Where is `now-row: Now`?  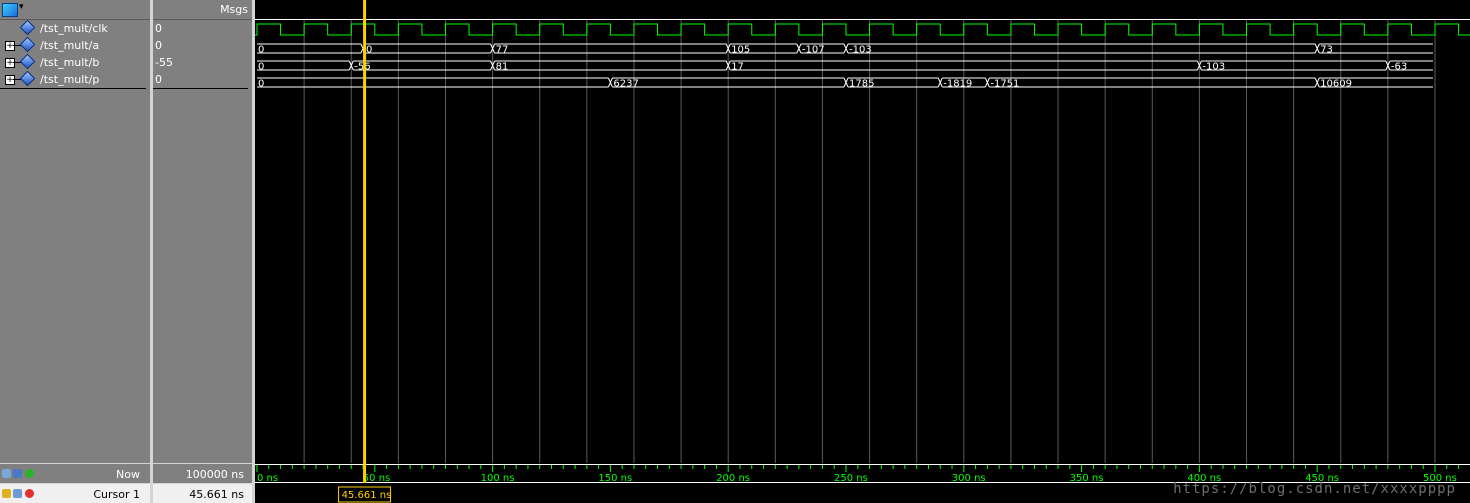 now-row: Now is located at coordinates (75, 473).